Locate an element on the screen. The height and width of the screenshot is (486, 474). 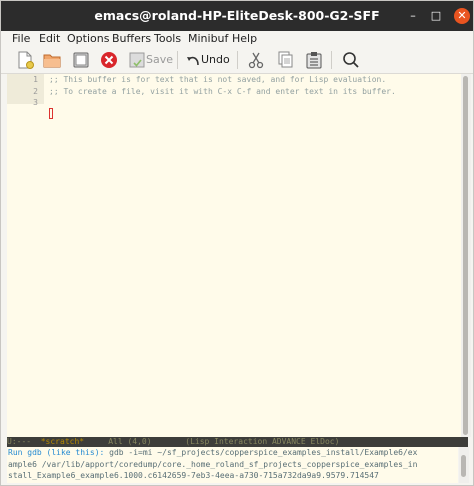
menu-options: Options is located at coordinates (88, 38).